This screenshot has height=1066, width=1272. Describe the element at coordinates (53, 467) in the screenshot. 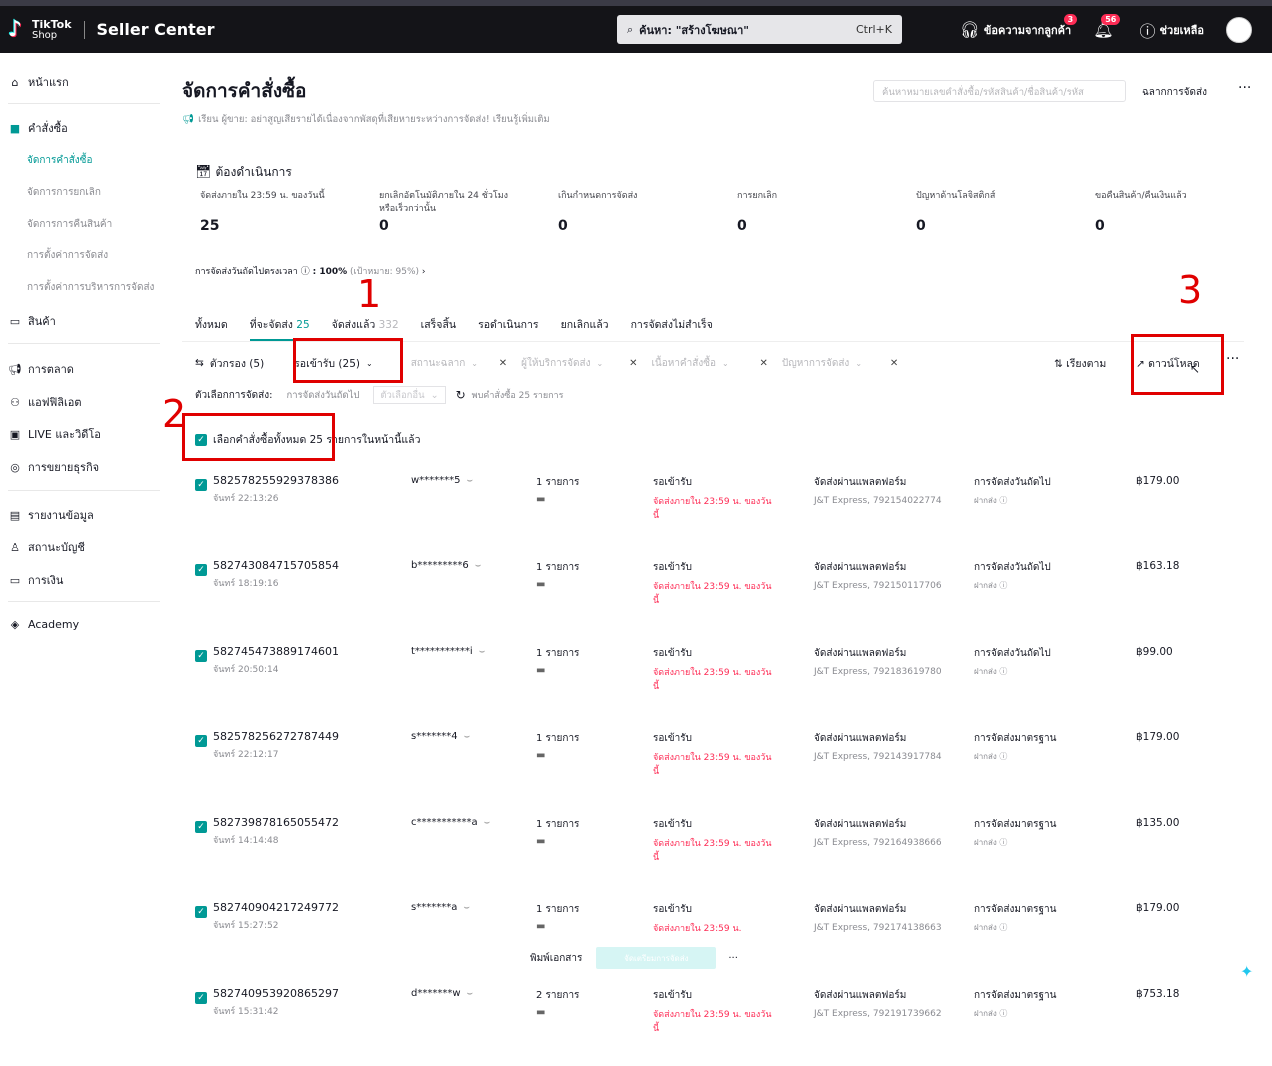

I see `sidebar-item-growth: ◎ การขยายธุรกิจ` at that location.